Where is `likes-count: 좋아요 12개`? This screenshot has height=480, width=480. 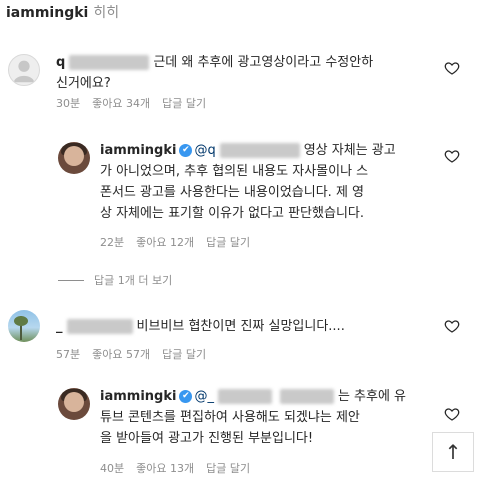
likes-count: 좋아요 12개 is located at coordinates (165, 242).